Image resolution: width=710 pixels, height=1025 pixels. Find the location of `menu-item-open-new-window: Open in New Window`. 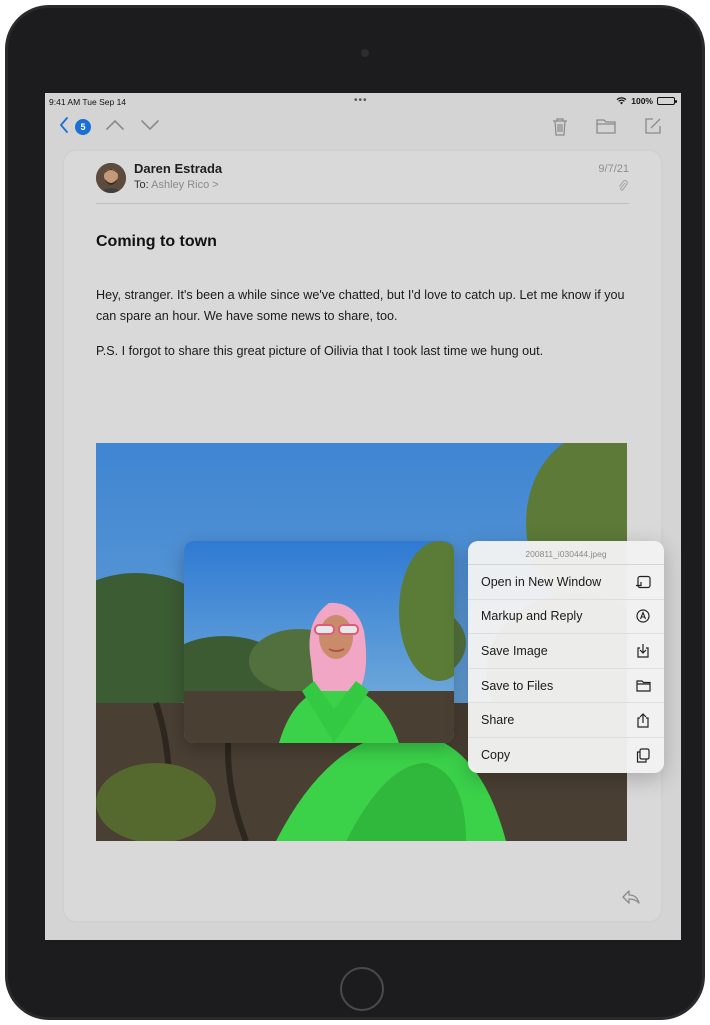

menu-item-open-new-window: Open in New Window is located at coordinates (566, 582).